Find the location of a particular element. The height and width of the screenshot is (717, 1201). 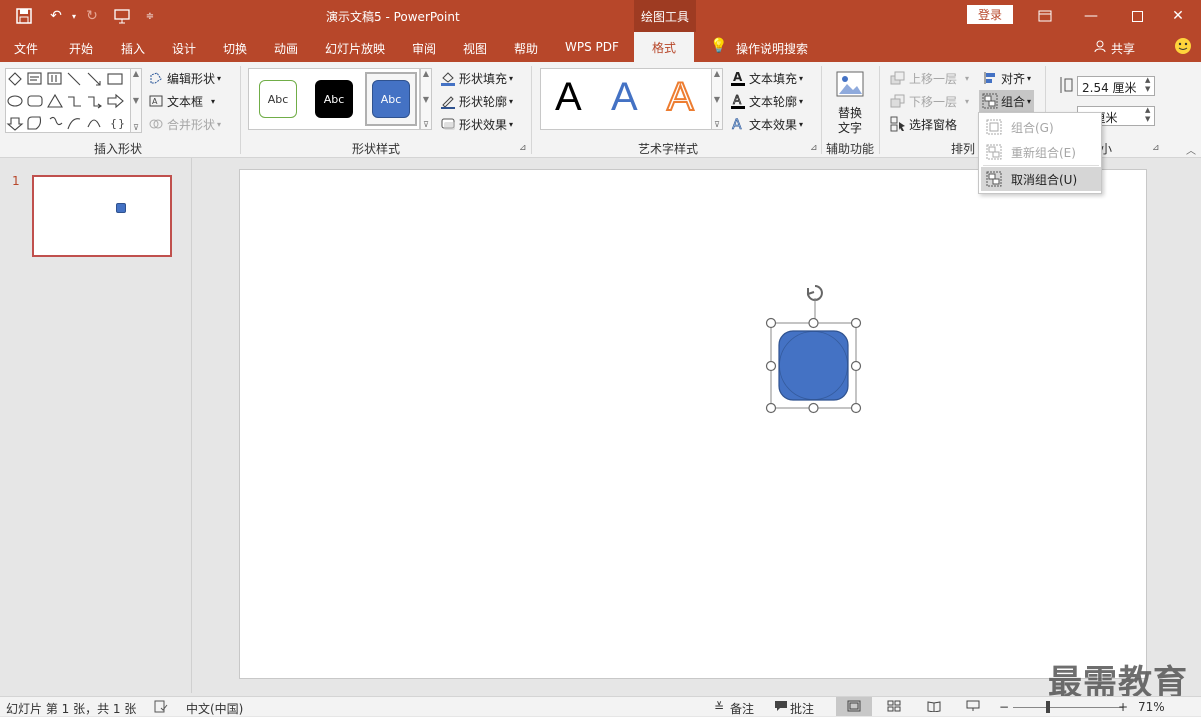

undo-dropdown-icon: ▾ is located at coordinates (74, 16).